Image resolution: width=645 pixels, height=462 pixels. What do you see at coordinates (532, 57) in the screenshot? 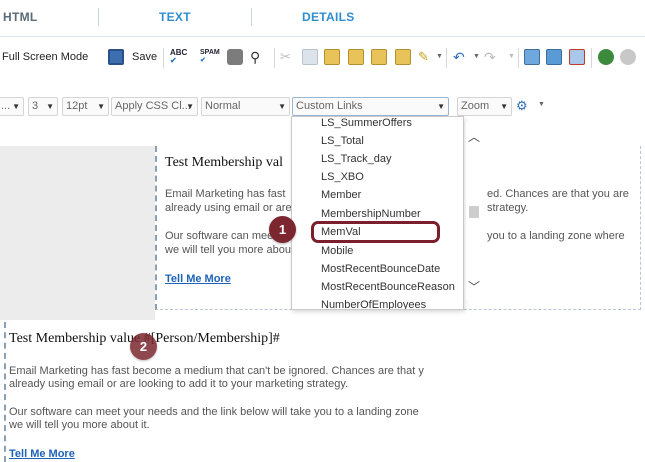
I see `image-icon` at bounding box center [532, 57].